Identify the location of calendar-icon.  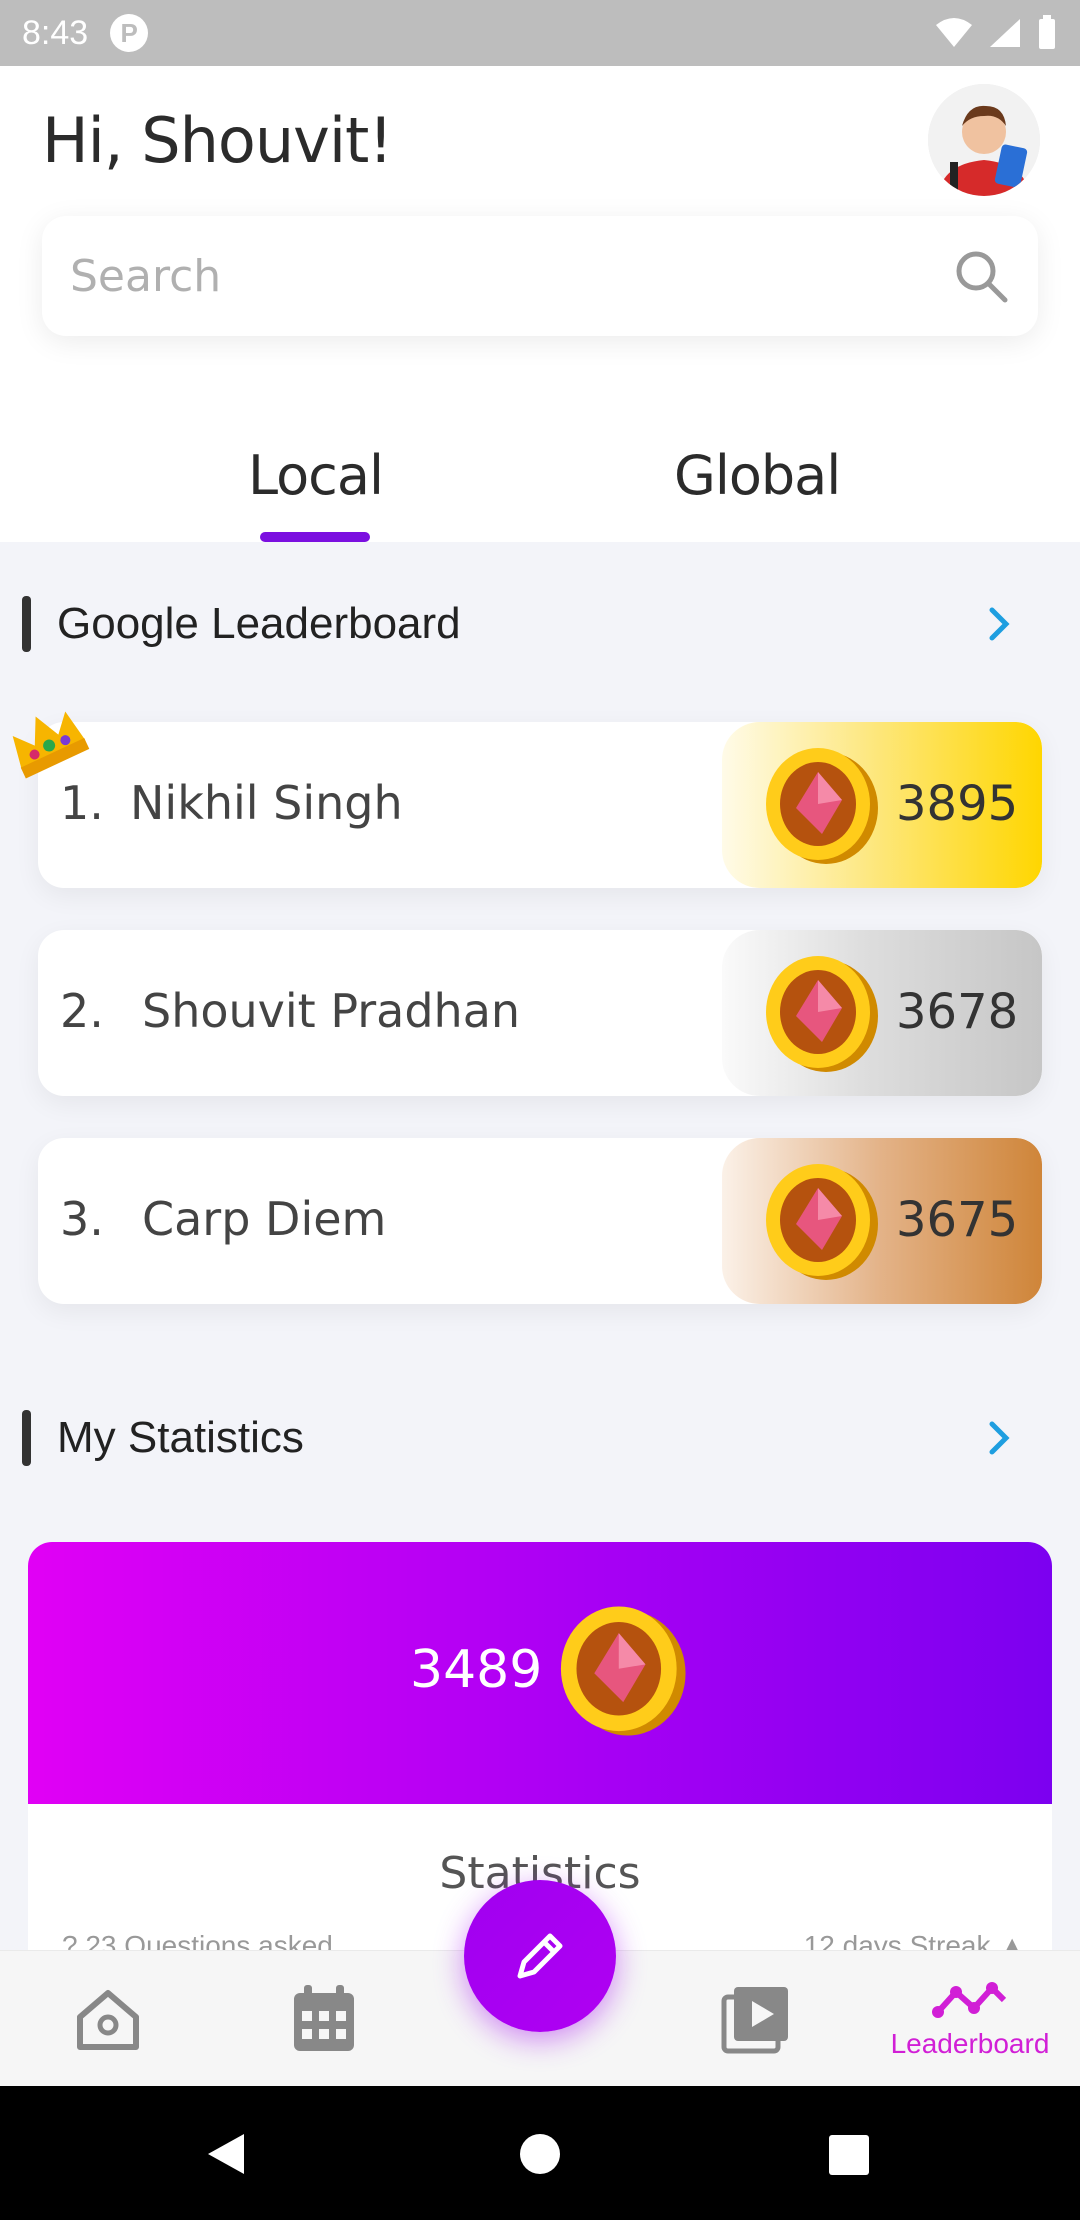
(324, 2018).